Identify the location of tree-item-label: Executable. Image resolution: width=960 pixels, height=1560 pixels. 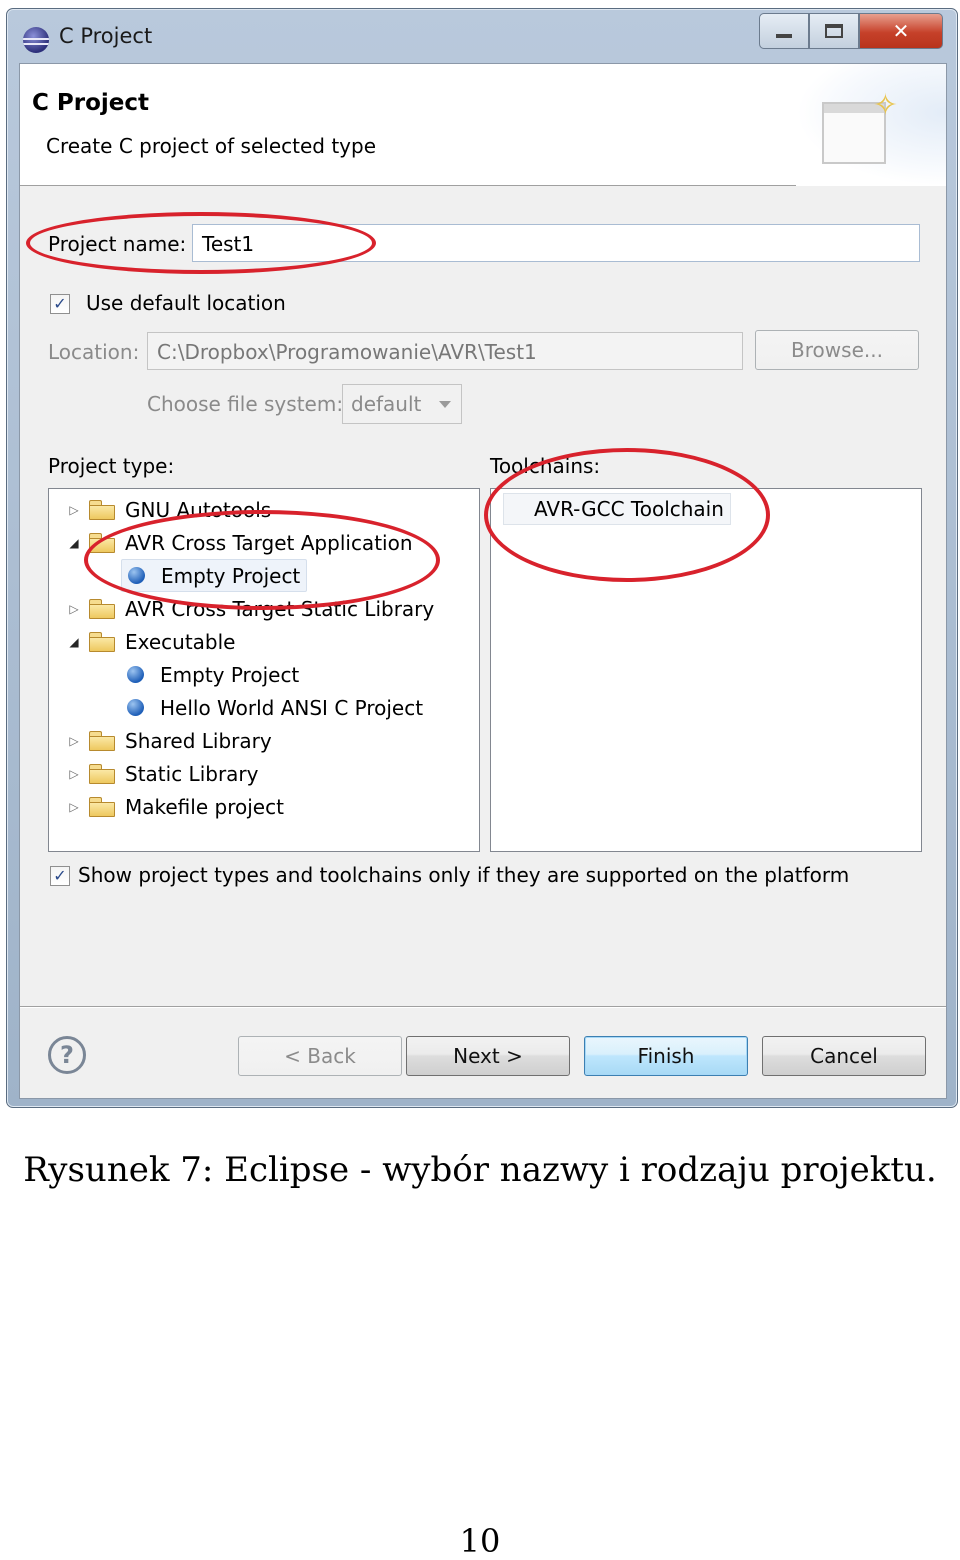
(180, 641).